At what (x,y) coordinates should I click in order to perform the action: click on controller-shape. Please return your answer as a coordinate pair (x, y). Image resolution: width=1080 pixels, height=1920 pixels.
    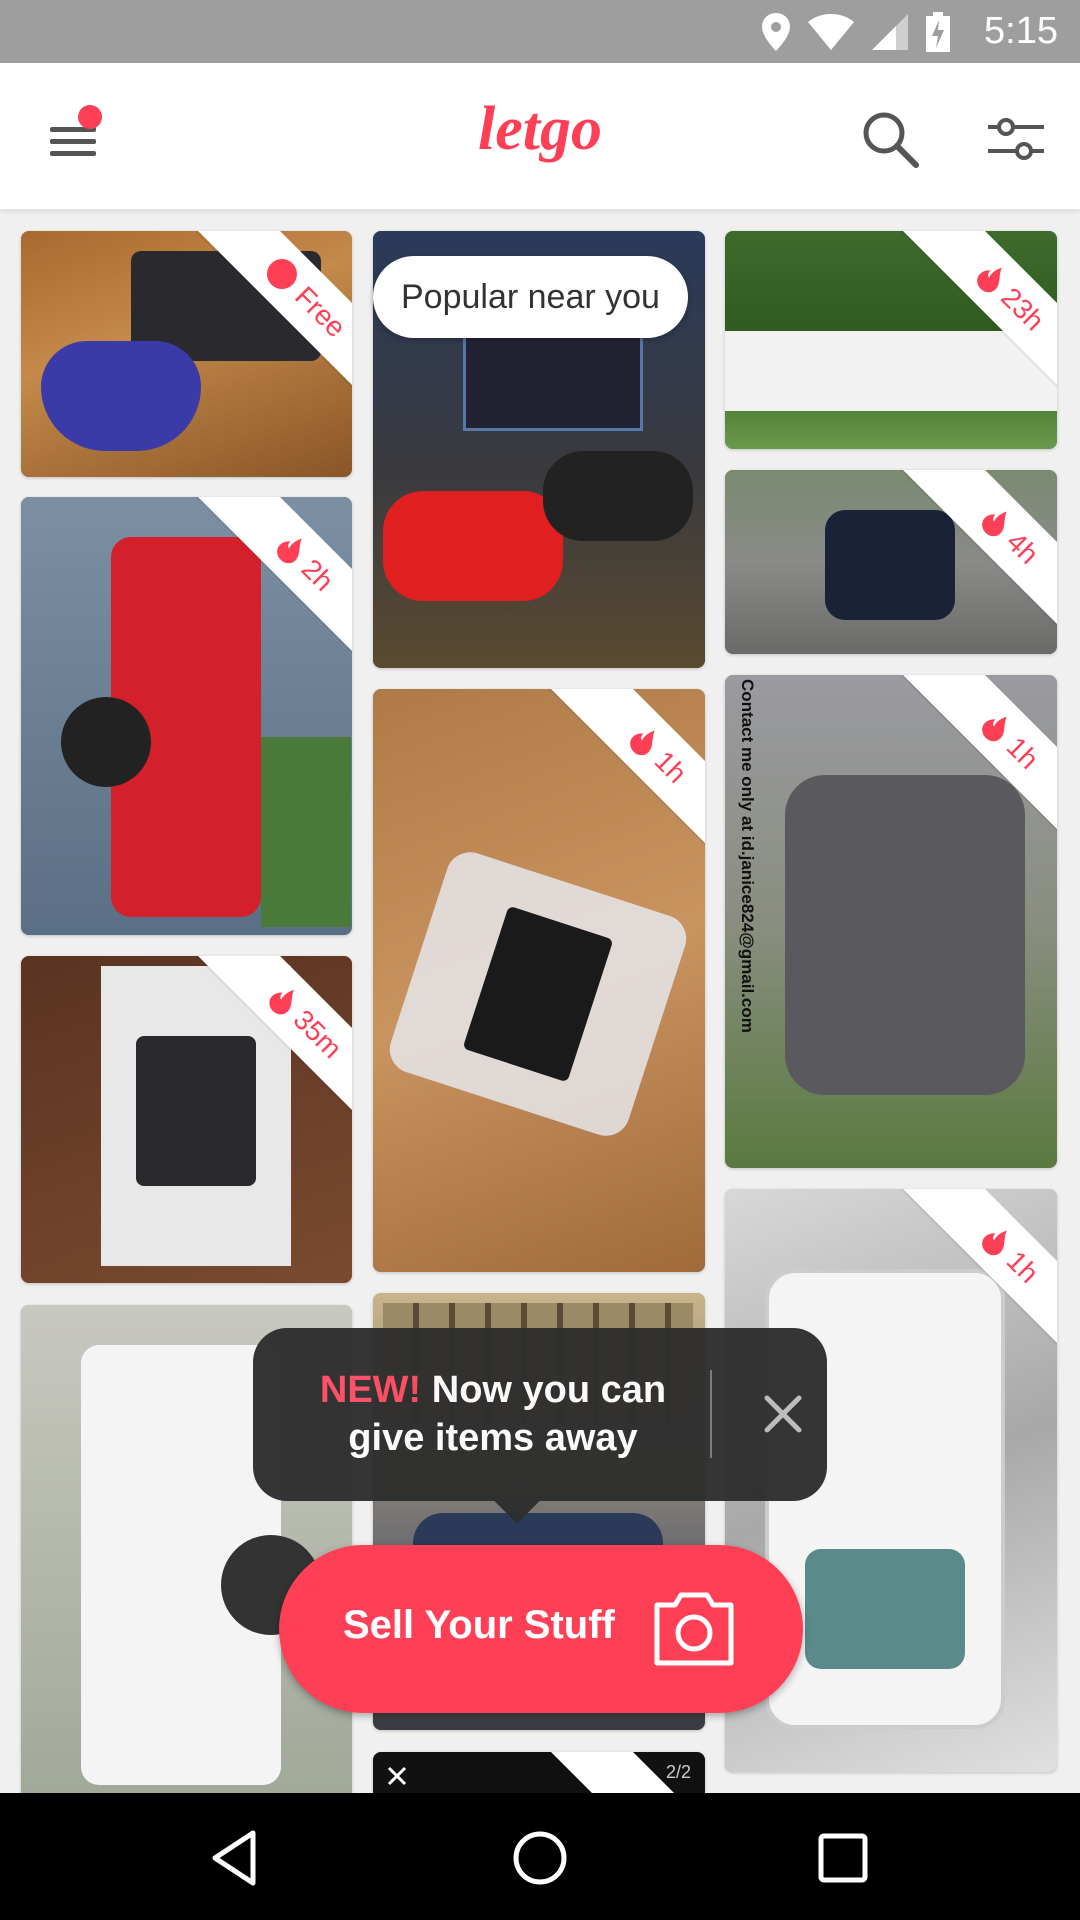
    Looking at the image, I should click on (121, 396).